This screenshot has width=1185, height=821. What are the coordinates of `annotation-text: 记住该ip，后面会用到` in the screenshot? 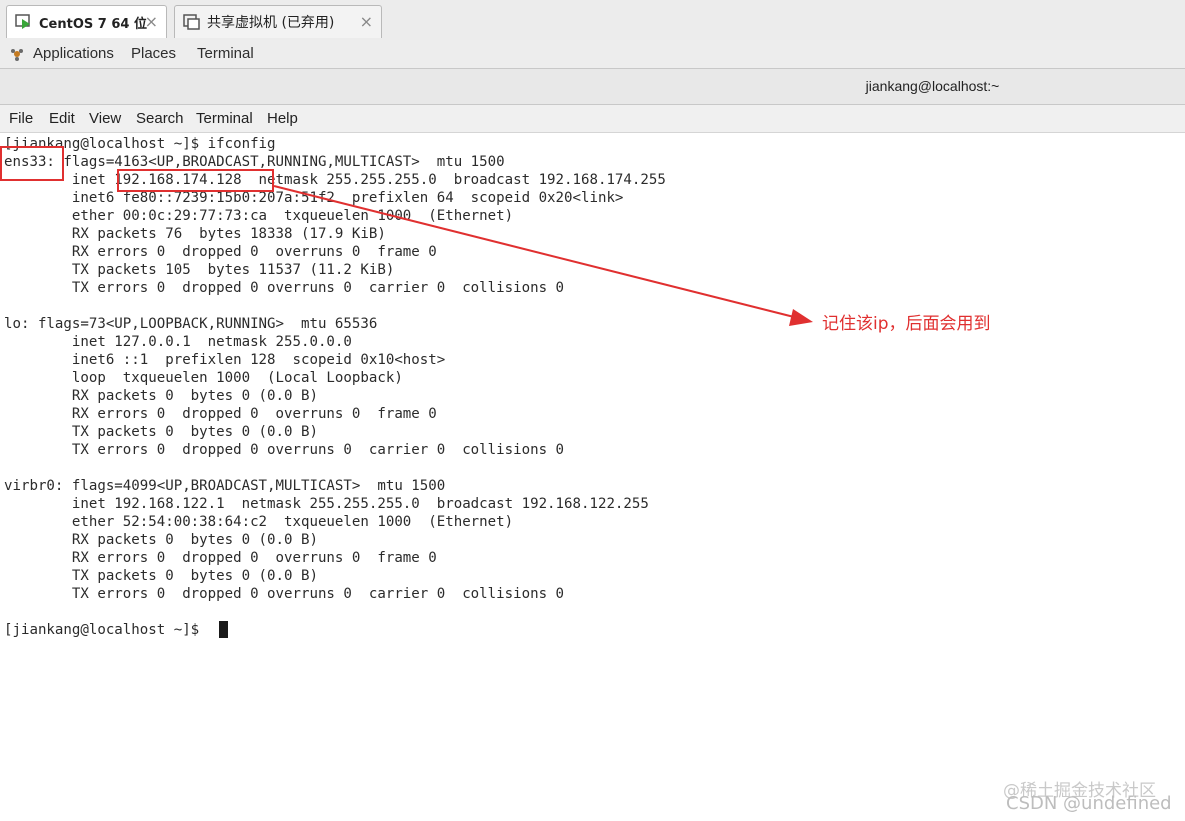 It's located at (906, 324).